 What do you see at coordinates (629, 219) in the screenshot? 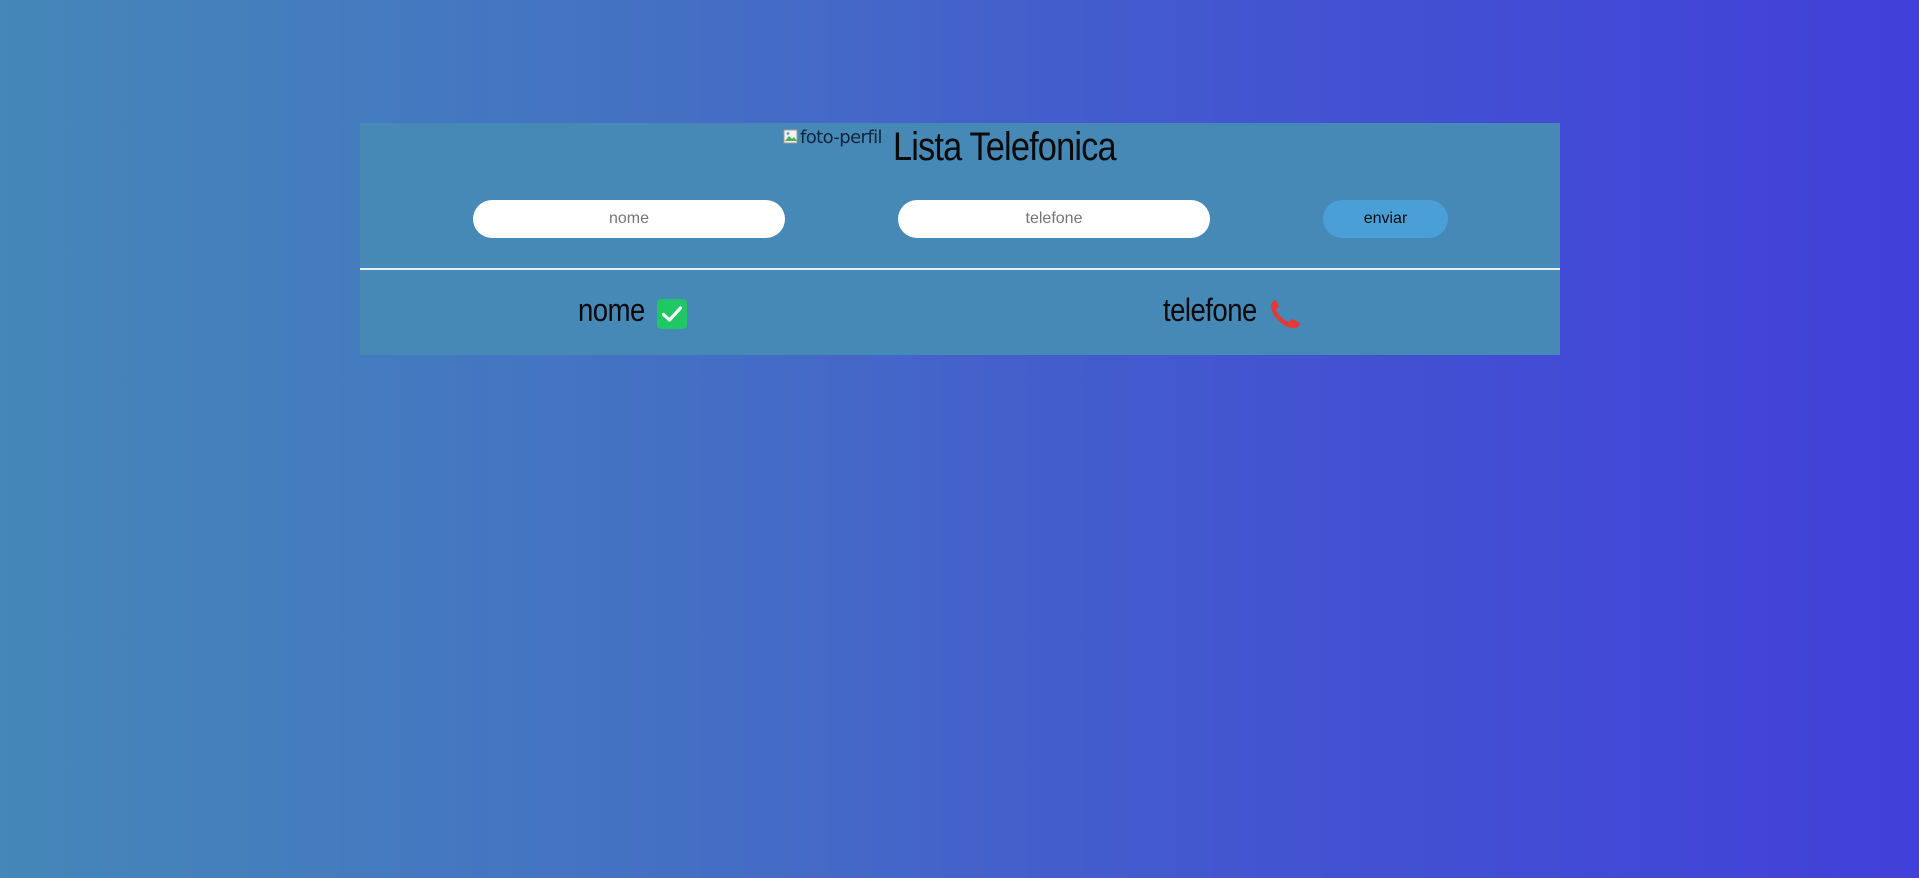
I see `name-input` at bounding box center [629, 219].